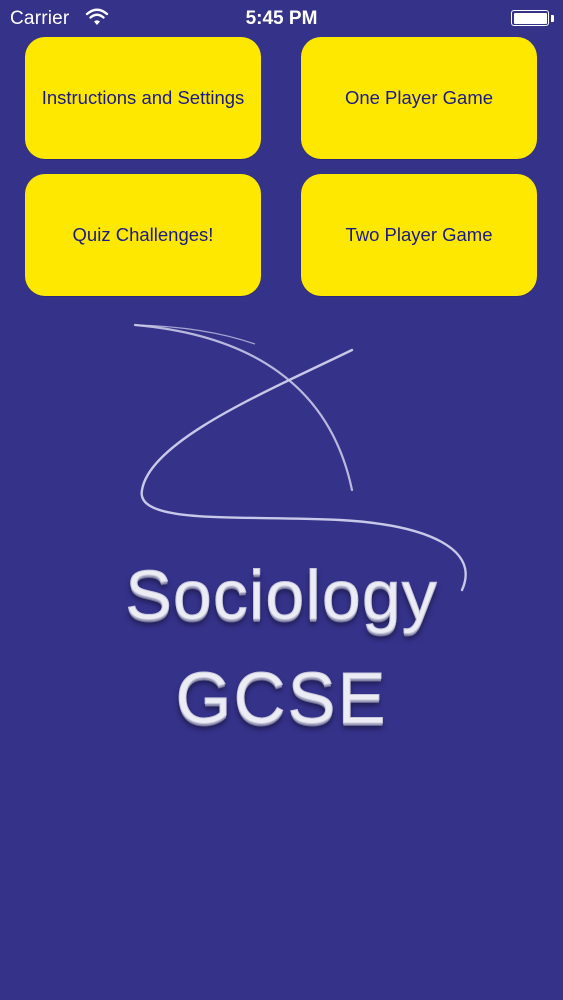 The image size is (563, 1000). Describe the element at coordinates (552, 18) in the screenshot. I see `battery-tip` at that location.